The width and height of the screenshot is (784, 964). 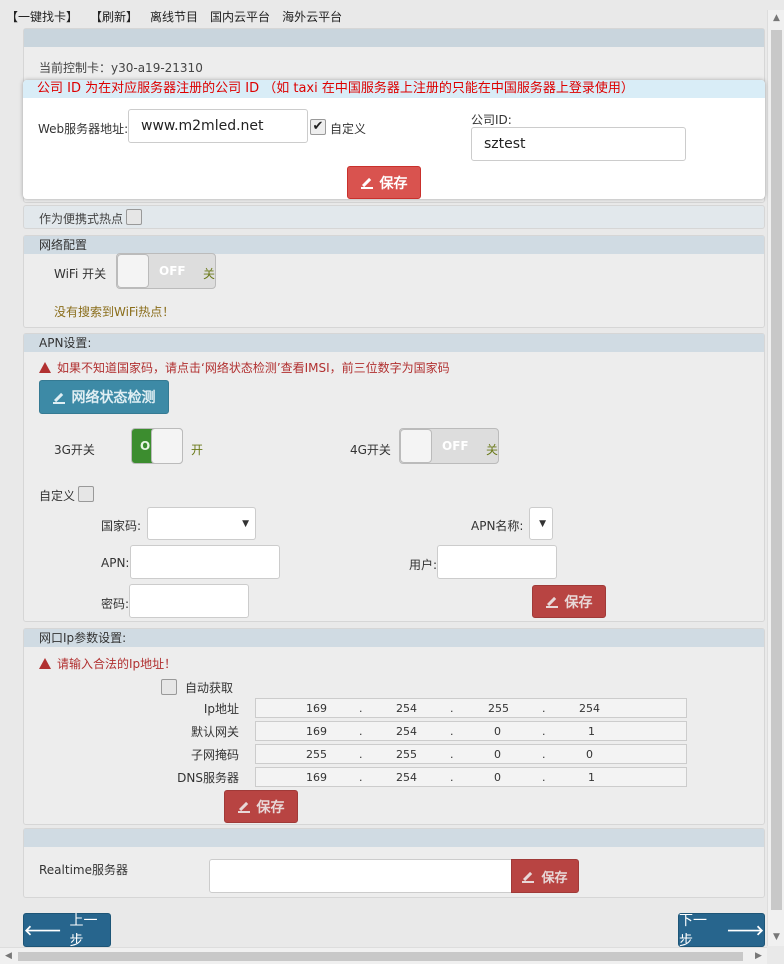 What do you see at coordinates (80, 274) in the screenshot?
I see `wifi-label: WiFi 开关` at bounding box center [80, 274].